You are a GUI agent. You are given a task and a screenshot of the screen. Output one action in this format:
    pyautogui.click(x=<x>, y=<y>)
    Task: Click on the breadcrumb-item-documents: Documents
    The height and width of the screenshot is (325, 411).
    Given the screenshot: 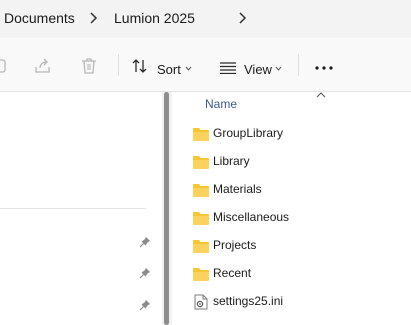 What is the action you would take?
    pyautogui.click(x=39, y=18)
    